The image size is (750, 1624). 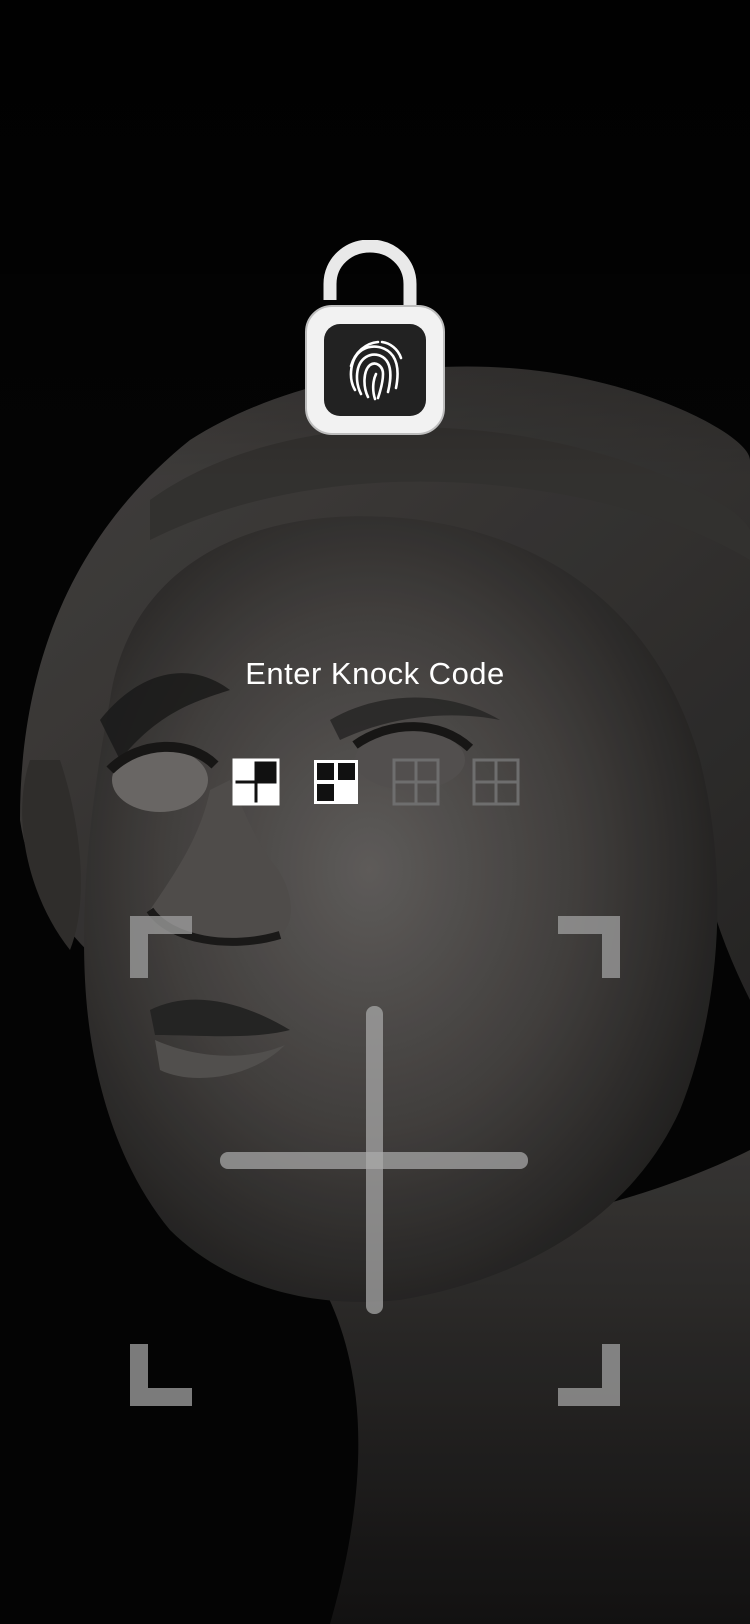 What do you see at coordinates (161, 947) in the screenshot?
I see `pad-corner-top-left` at bounding box center [161, 947].